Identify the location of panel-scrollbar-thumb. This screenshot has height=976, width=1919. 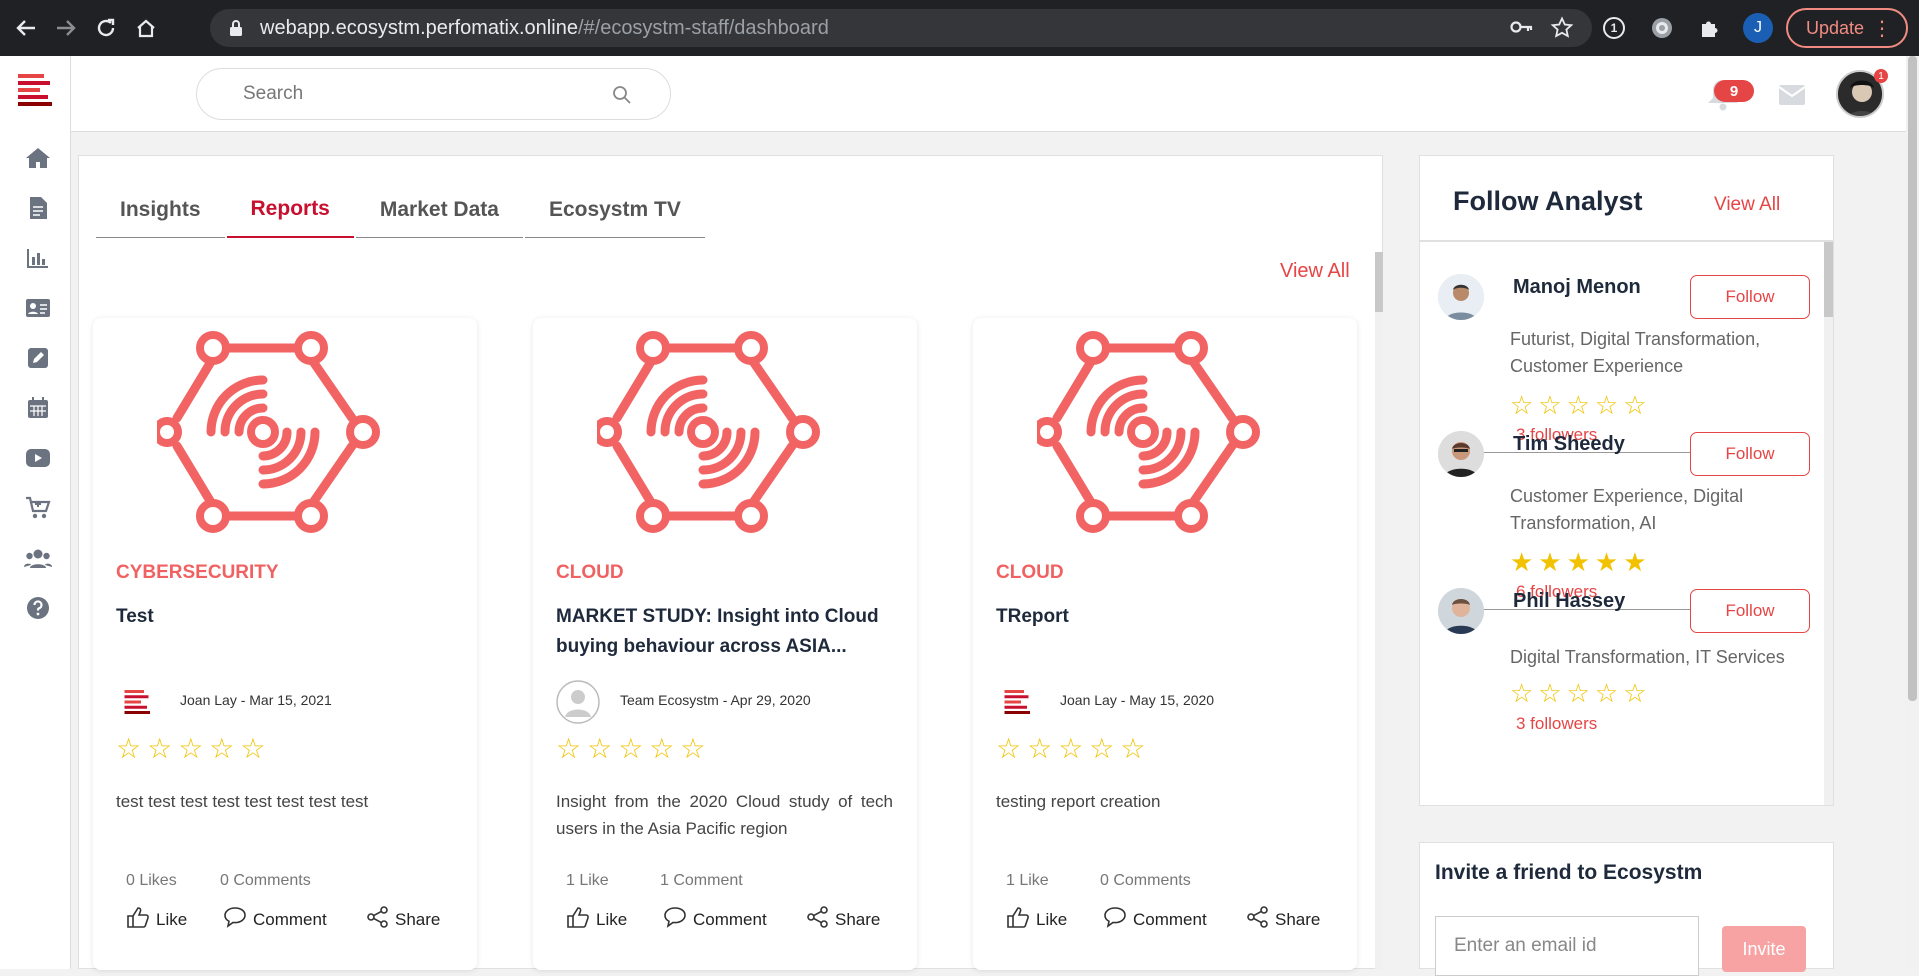
(1379, 282).